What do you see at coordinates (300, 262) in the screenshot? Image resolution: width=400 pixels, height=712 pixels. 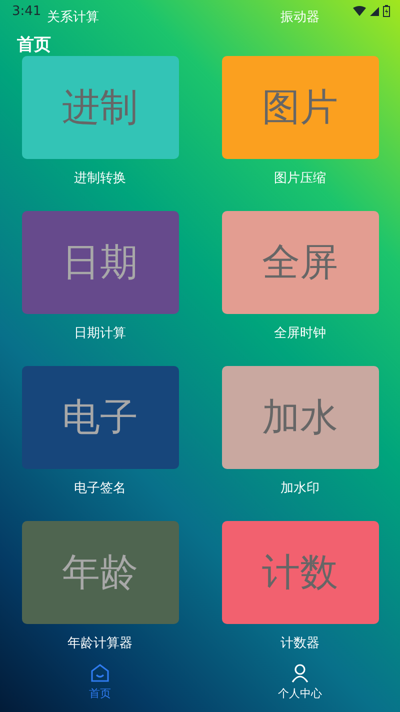 I see `feature-tile: 全屏` at bounding box center [300, 262].